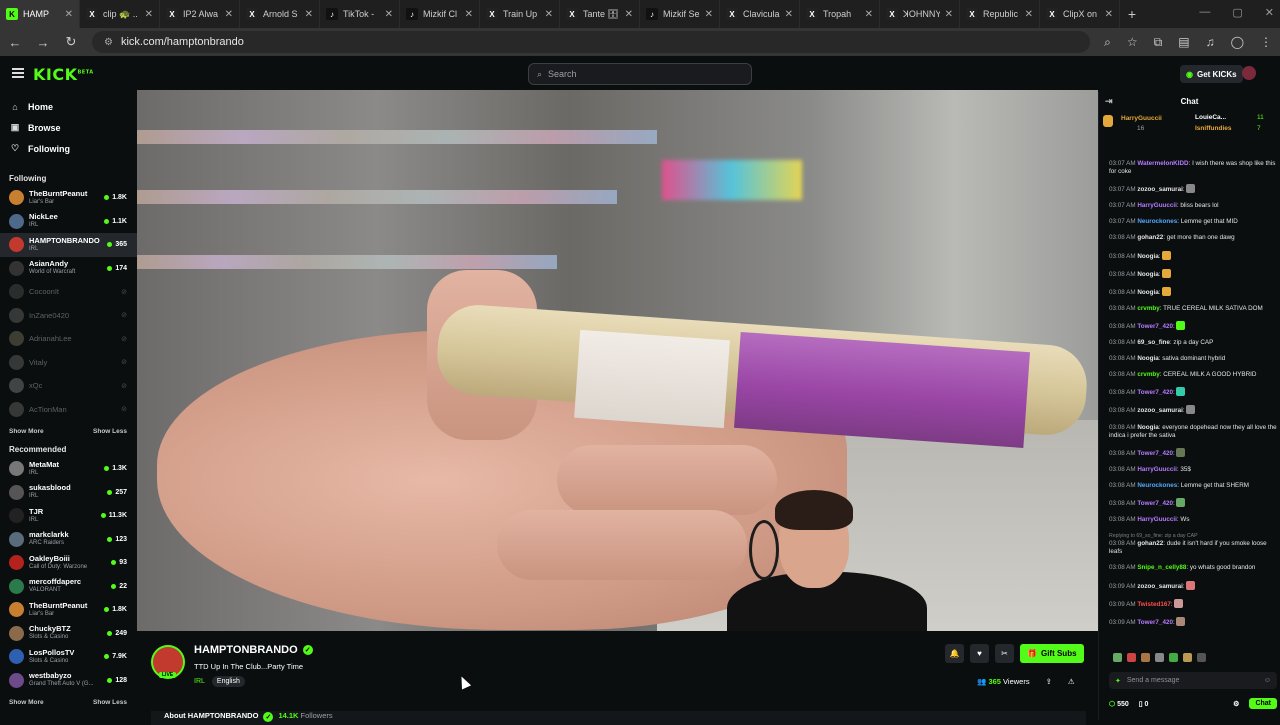 The image size is (1280, 725). What do you see at coordinates (1132, 14) in the screenshot?
I see `new-tab-icon: +` at bounding box center [1132, 14].